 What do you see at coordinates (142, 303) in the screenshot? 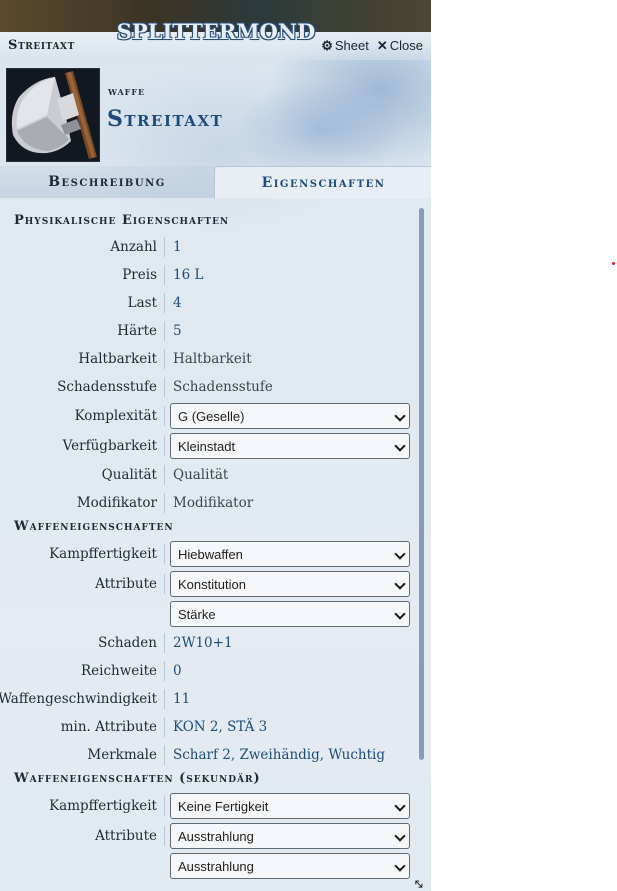
I see `label-last: Last` at bounding box center [142, 303].